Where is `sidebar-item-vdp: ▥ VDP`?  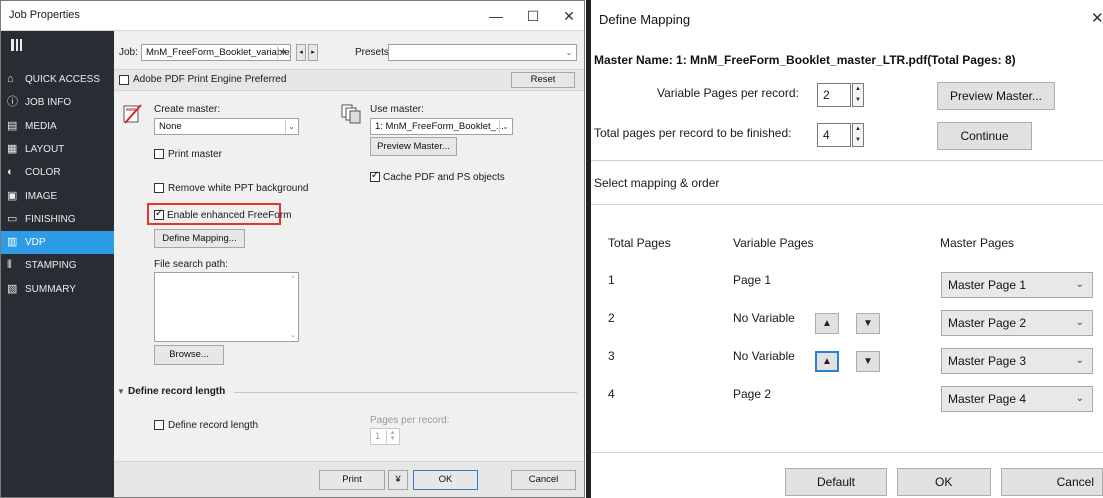
sidebar-item-vdp: ▥ VDP is located at coordinates (57, 243).